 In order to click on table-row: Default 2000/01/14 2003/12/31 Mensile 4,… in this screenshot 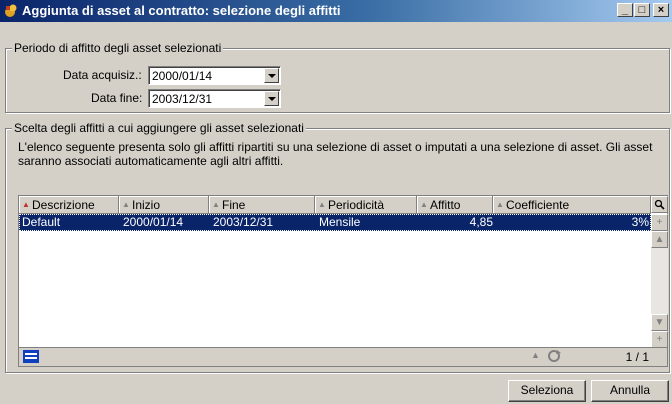, I will do `click(335, 222)`.